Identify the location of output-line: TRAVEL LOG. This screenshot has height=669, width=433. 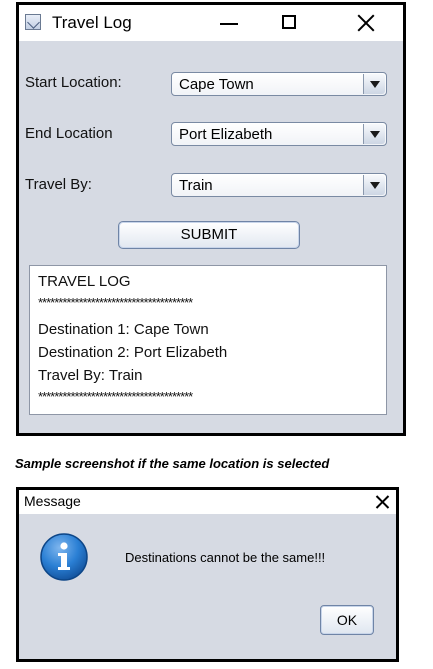
(84, 281).